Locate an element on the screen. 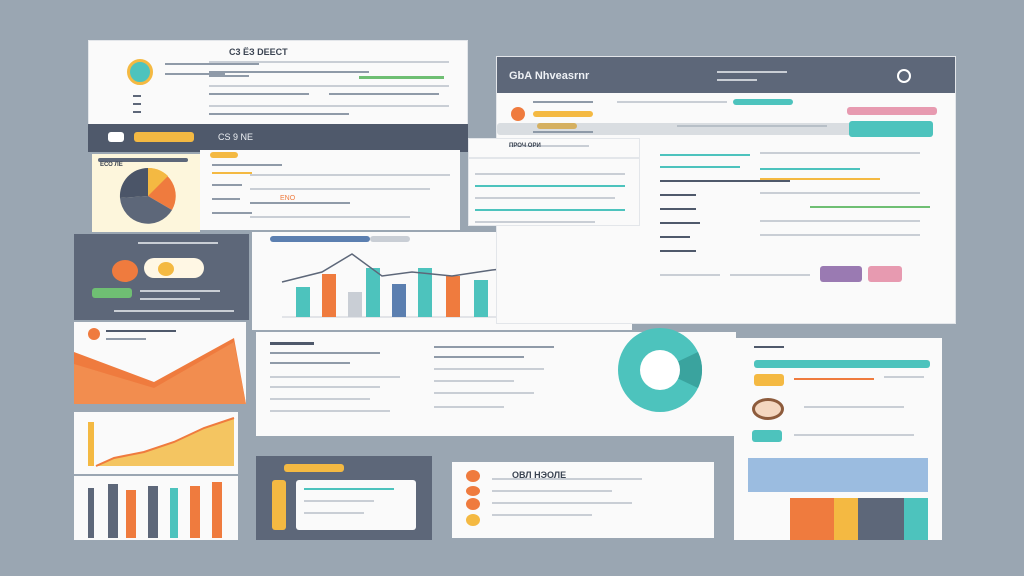 Image resolution: width=1024 pixels, height=576 pixels. list-panel: ENO is located at coordinates (330, 190).